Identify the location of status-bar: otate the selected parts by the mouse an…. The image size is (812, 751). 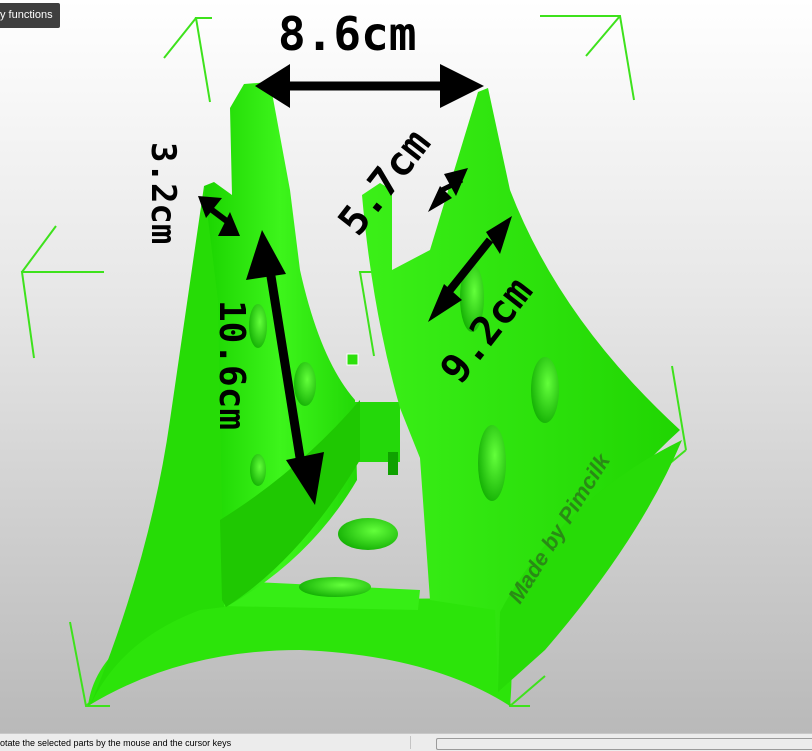
(406, 742).